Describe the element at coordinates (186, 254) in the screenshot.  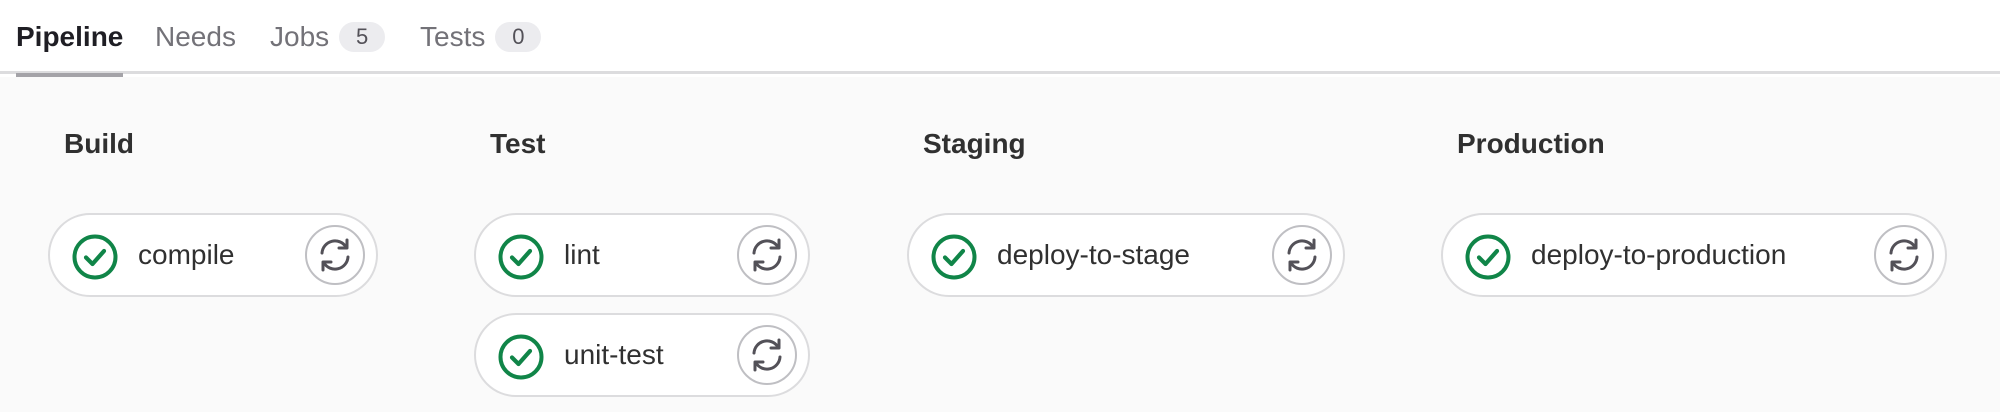
I see `job-name: compile` at that location.